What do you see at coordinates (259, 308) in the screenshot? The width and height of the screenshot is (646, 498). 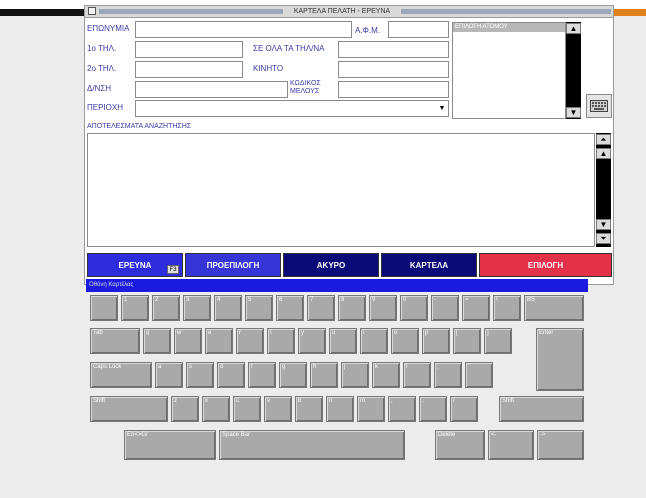 I see `key-5: 5` at bounding box center [259, 308].